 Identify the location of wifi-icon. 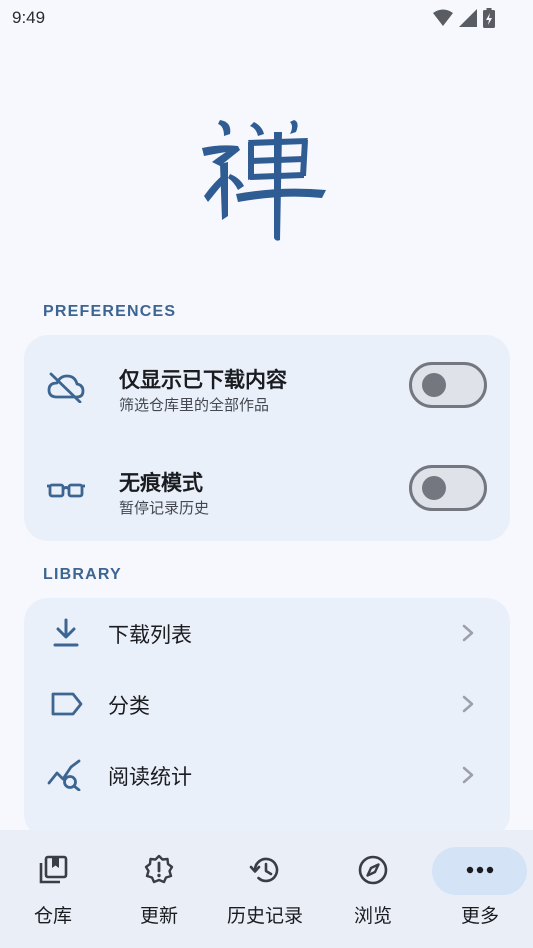
(443, 17).